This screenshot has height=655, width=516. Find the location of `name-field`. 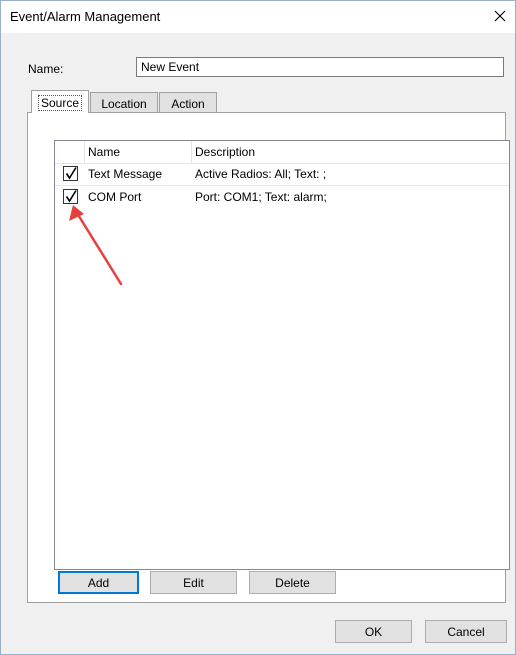

name-field is located at coordinates (320, 67).